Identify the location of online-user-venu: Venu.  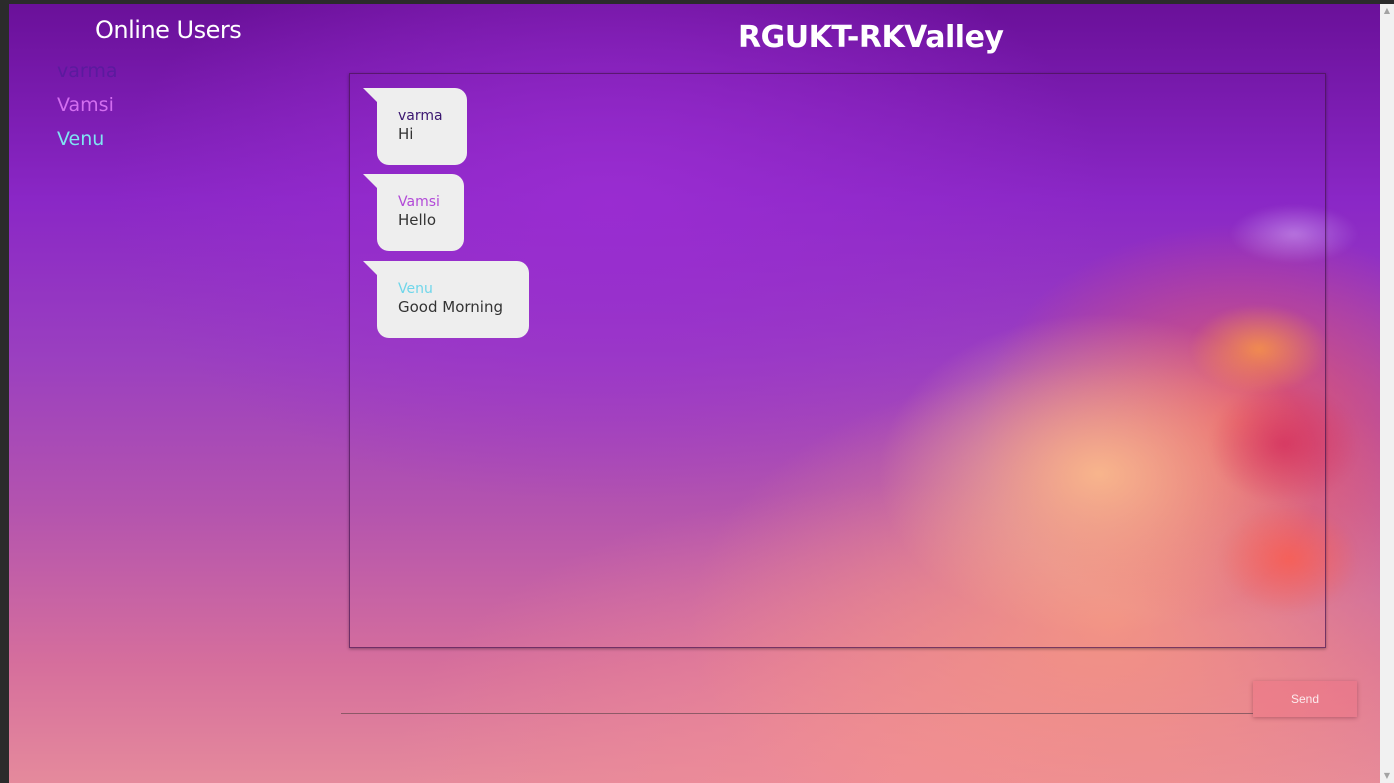
(87, 145).